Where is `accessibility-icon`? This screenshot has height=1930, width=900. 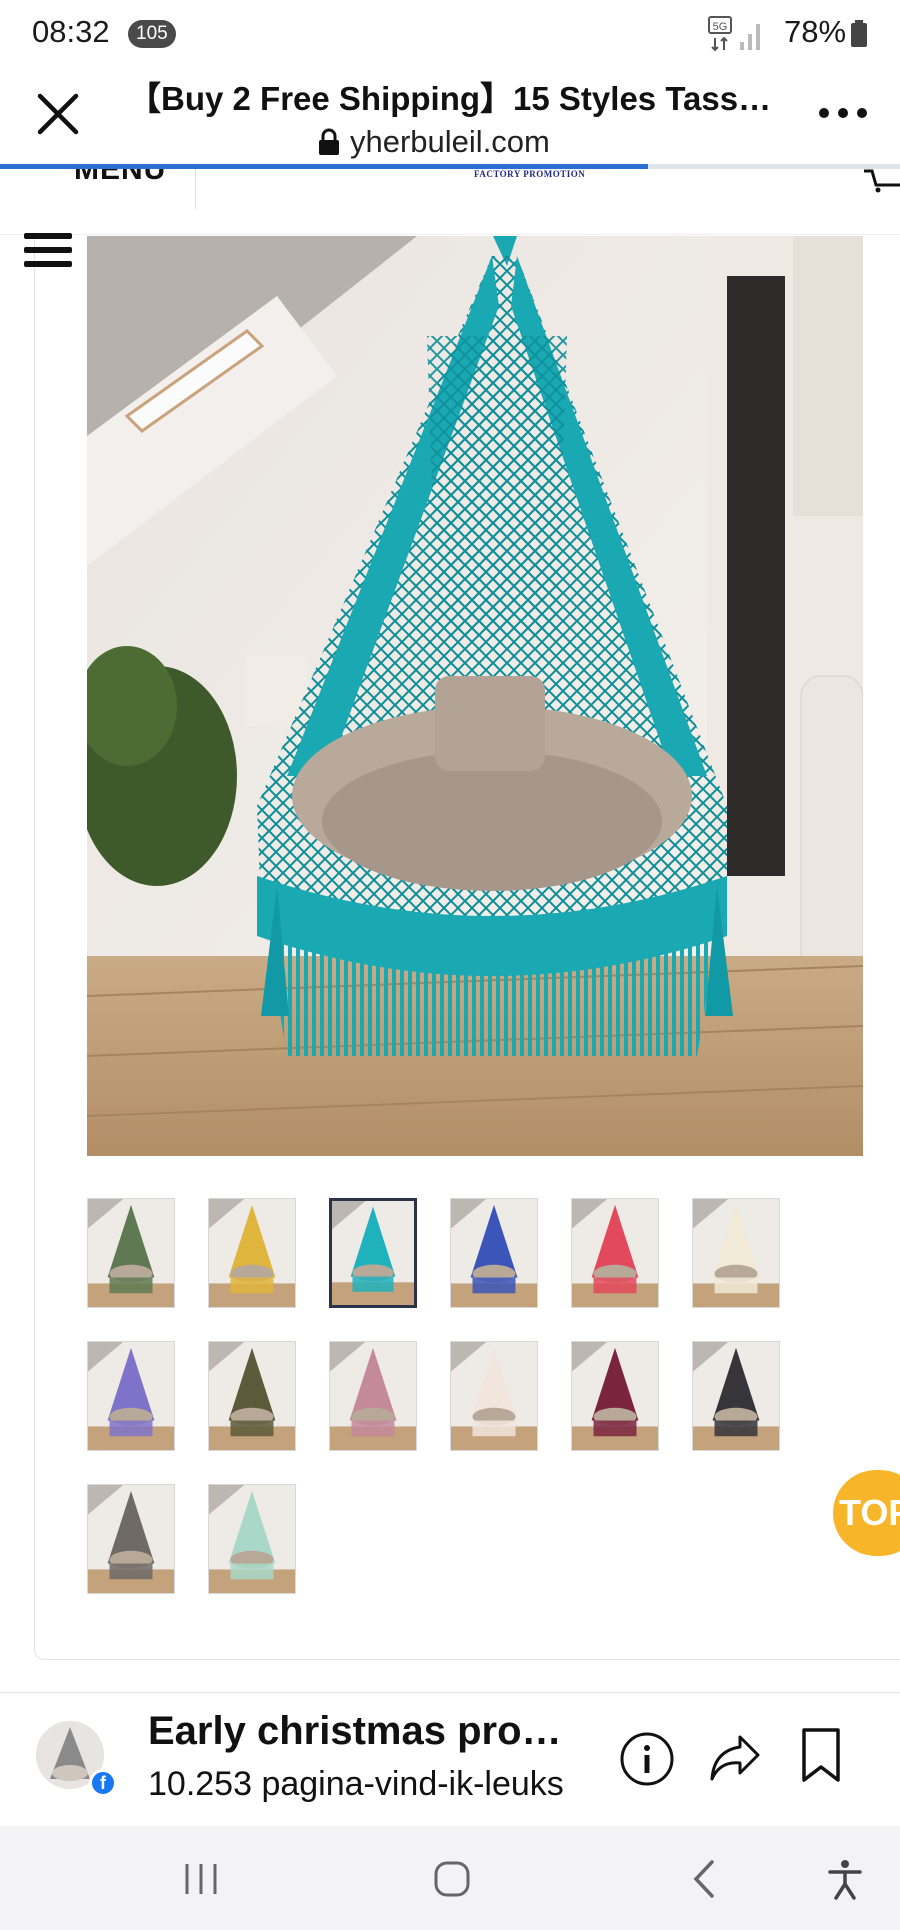 accessibility-icon is located at coordinates (845, 1879).